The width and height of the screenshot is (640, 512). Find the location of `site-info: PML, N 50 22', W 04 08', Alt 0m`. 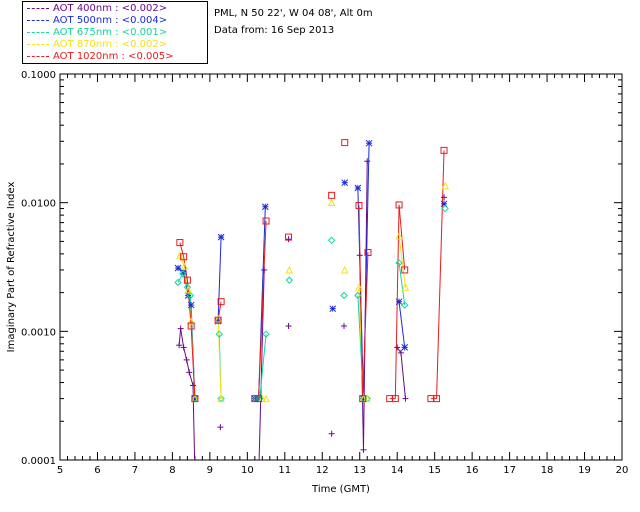

site-info: PML, N 50 22', W 04 08', Alt 0m is located at coordinates (293, 13).